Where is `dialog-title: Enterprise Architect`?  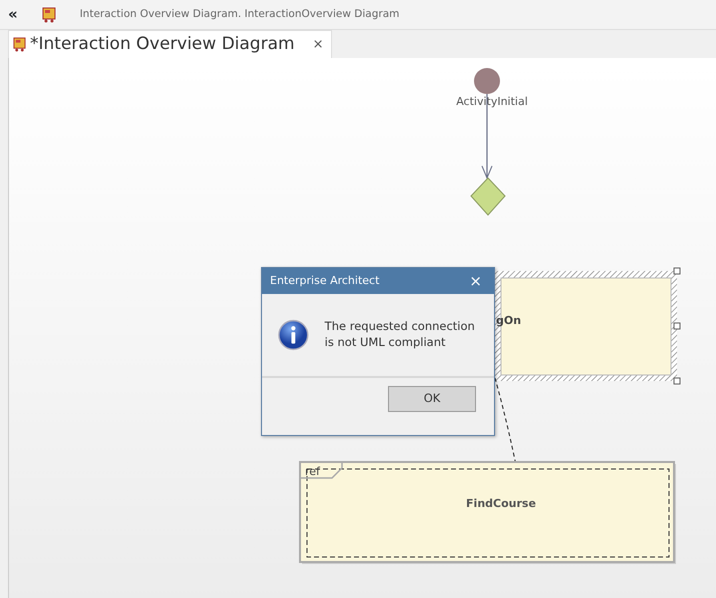 dialog-title: Enterprise Architect is located at coordinates (325, 280).